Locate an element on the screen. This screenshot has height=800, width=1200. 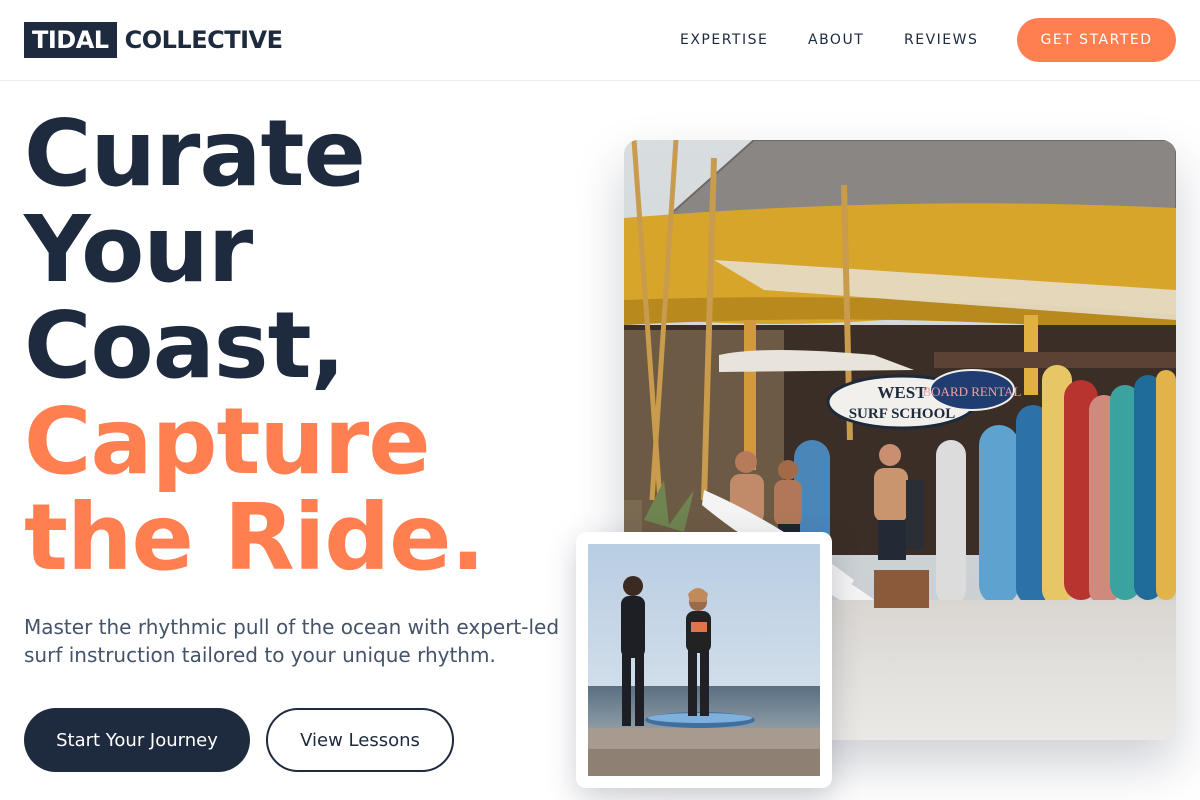
nav-link-about: ABOUT is located at coordinates (836, 40).